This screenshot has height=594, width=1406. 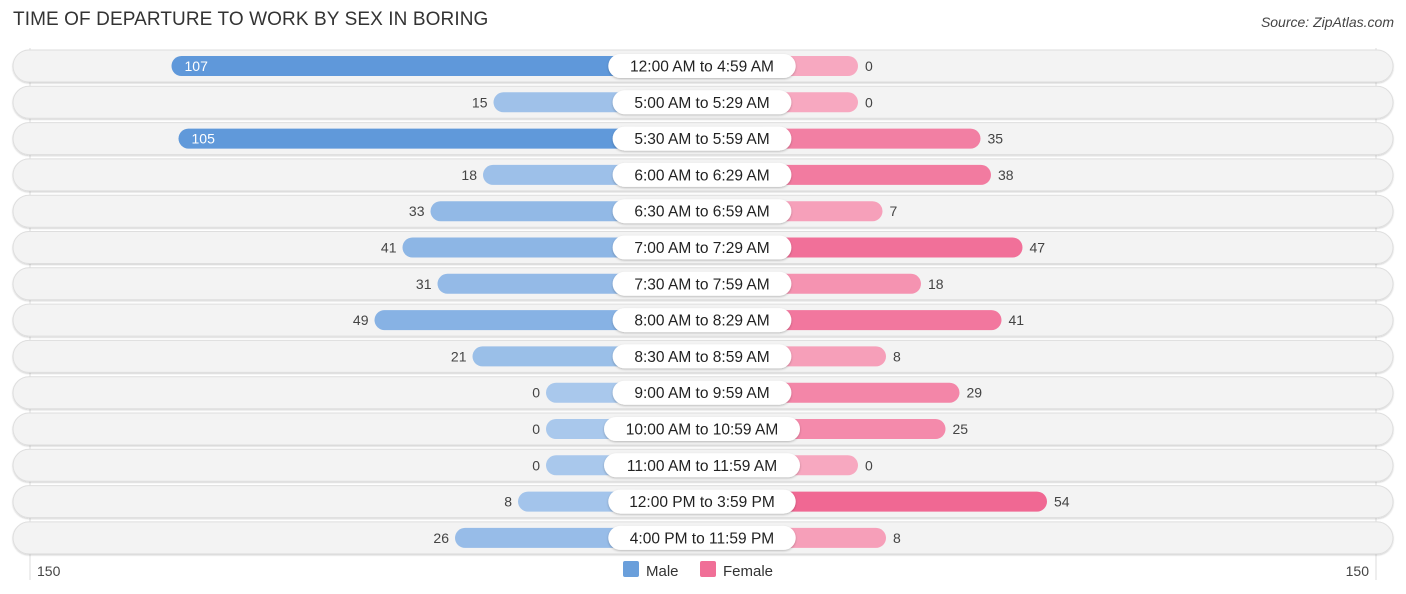 I want to click on value-label-female: 18, so click(x=936, y=284).